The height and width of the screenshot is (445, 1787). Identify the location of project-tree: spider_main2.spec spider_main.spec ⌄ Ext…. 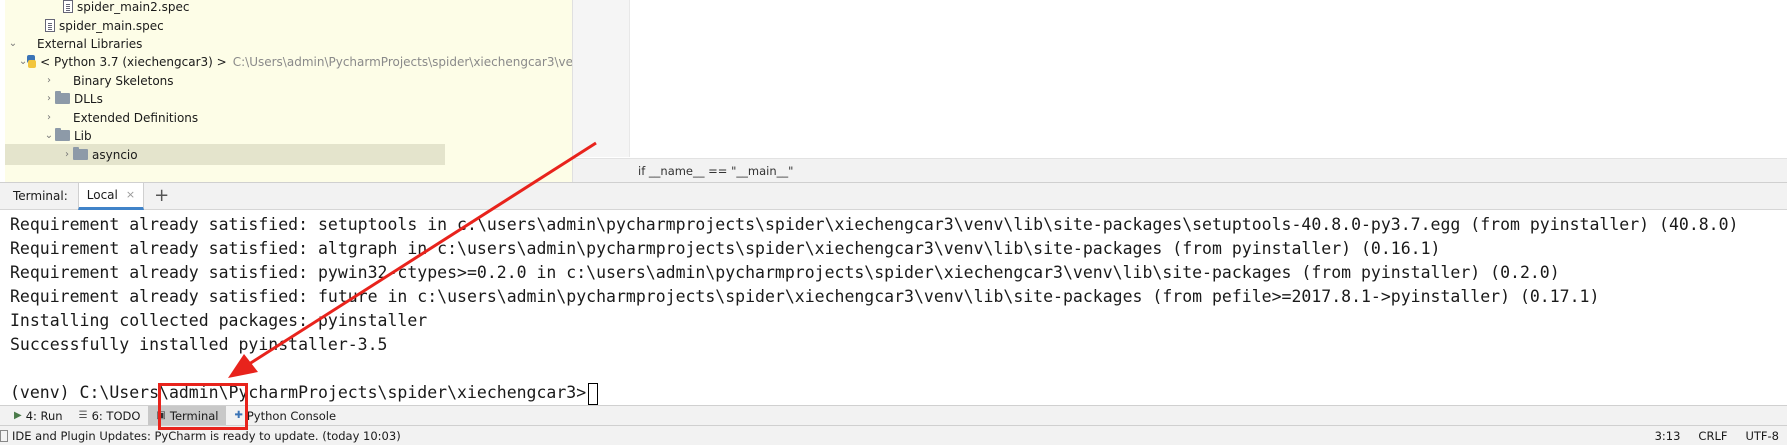
(289, 91).